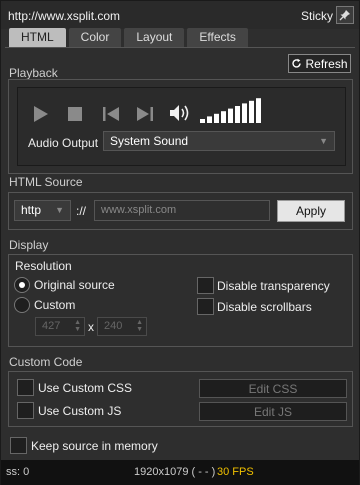  What do you see at coordinates (74, 285) in the screenshot?
I see `original-source-label: Original source` at bounding box center [74, 285].